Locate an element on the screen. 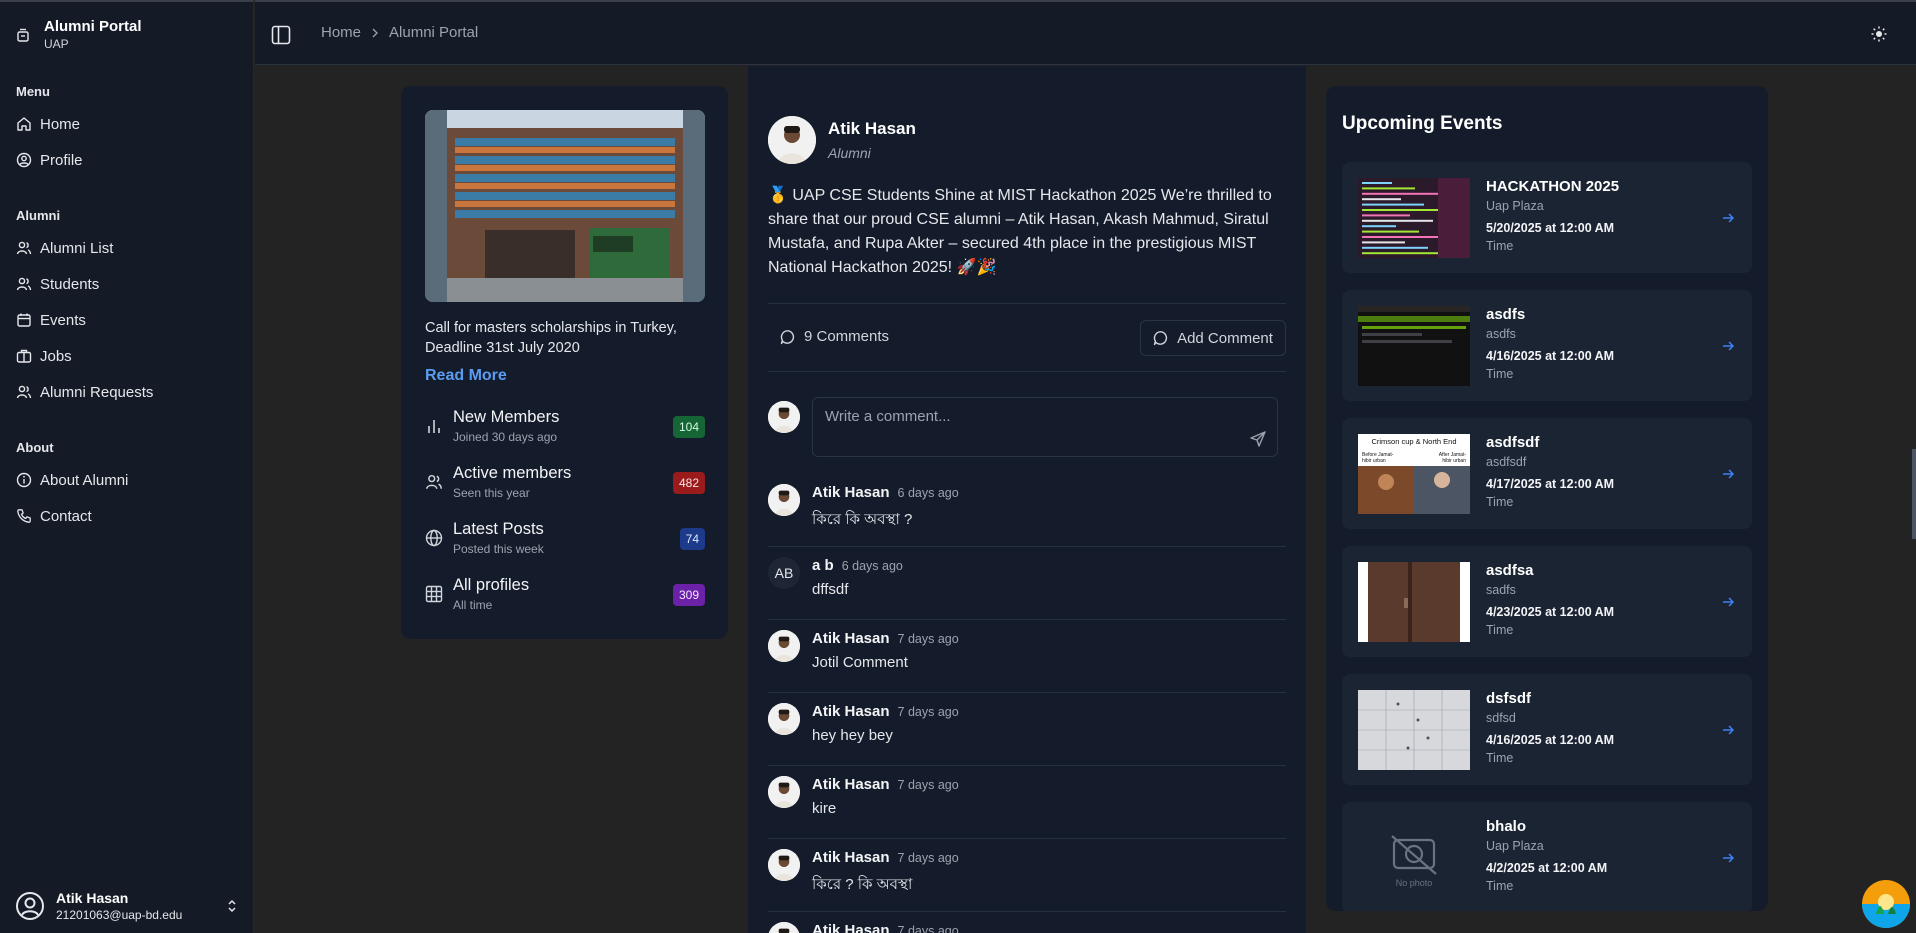 This screenshot has width=1916, height=933. add-comment-label: Add Comment is located at coordinates (1225, 338).